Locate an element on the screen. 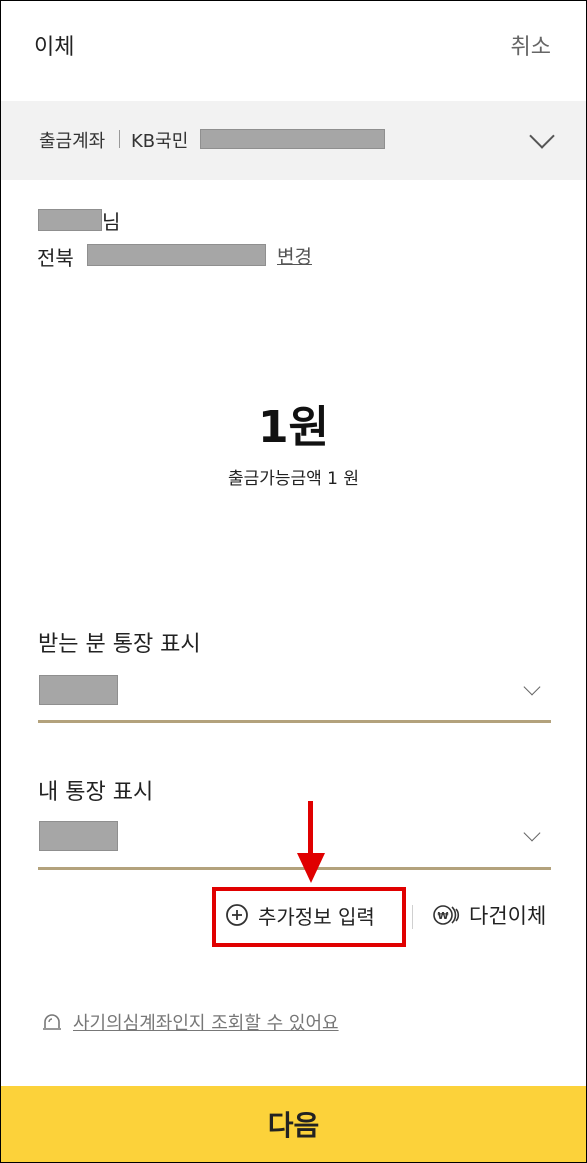 Image resolution: width=587 pixels, height=1163 pixels. my-memo-underline is located at coordinates (294, 868).